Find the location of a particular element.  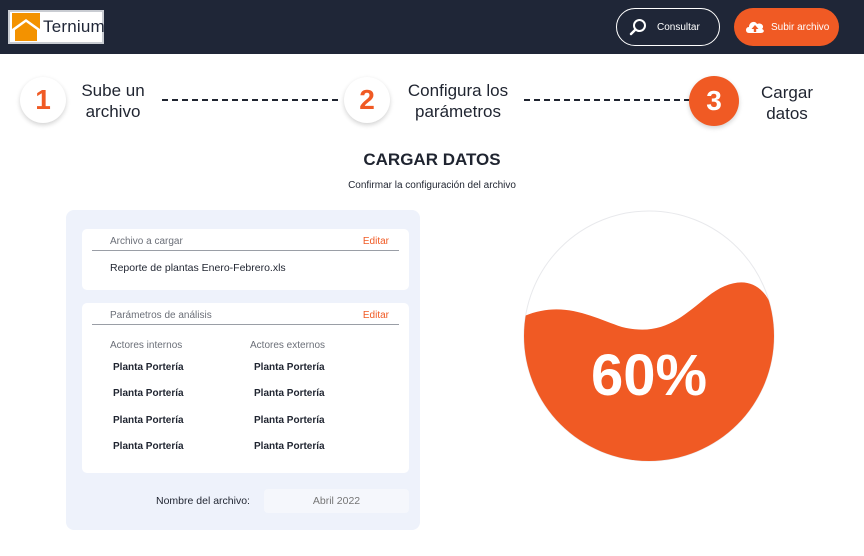

file-card-title: Archivo a cargar is located at coordinates (146, 241).